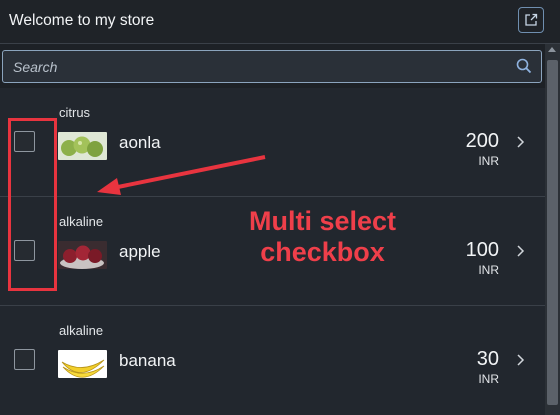  Describe the element at coordinates (482, 141) in the screenshot. I see `item-price: 200` at that location.